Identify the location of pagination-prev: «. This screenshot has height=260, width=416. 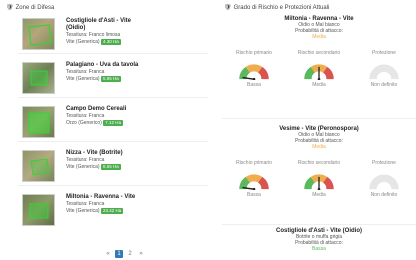
(108, 254).